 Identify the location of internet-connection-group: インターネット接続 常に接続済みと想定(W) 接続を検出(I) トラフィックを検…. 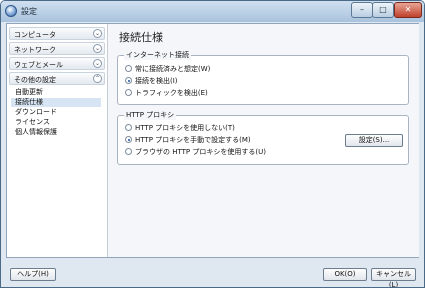
(263, 78).